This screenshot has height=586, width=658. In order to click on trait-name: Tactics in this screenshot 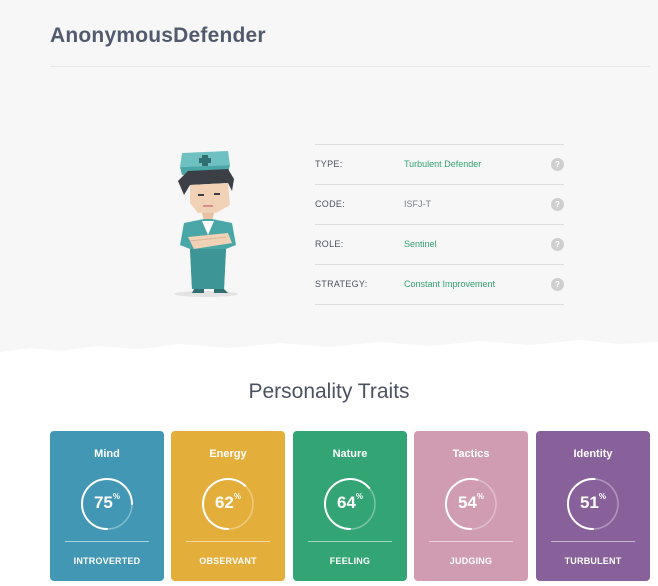, I will do `click(471, 454)`.